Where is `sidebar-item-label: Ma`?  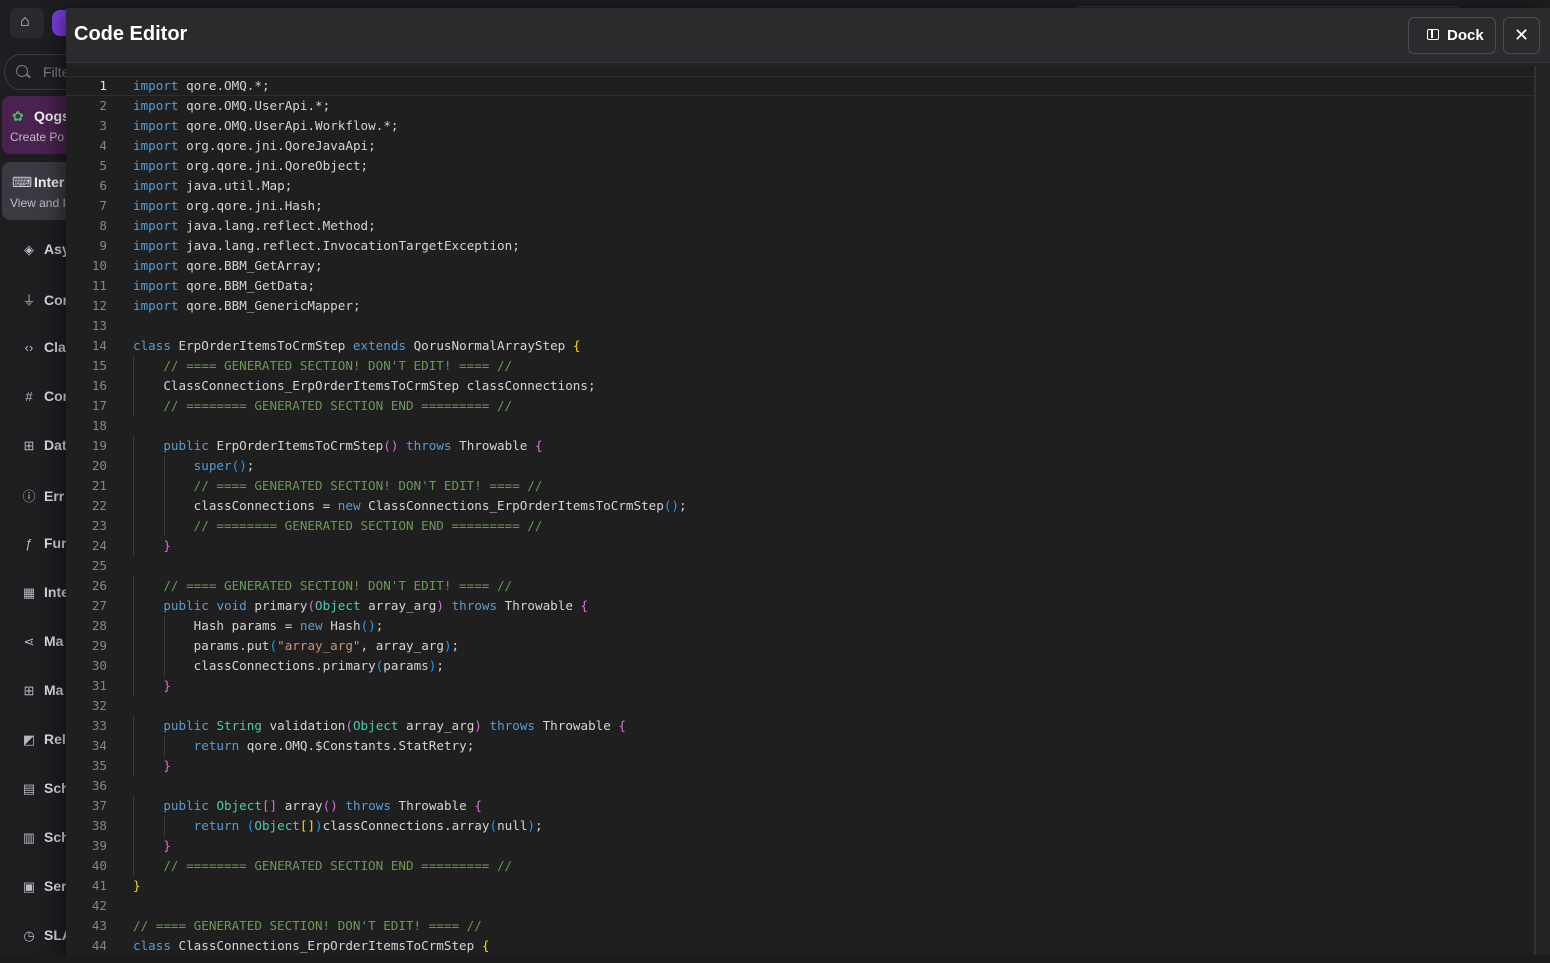 sidebar-item-label: Ma is located at coordinates (54, 690).